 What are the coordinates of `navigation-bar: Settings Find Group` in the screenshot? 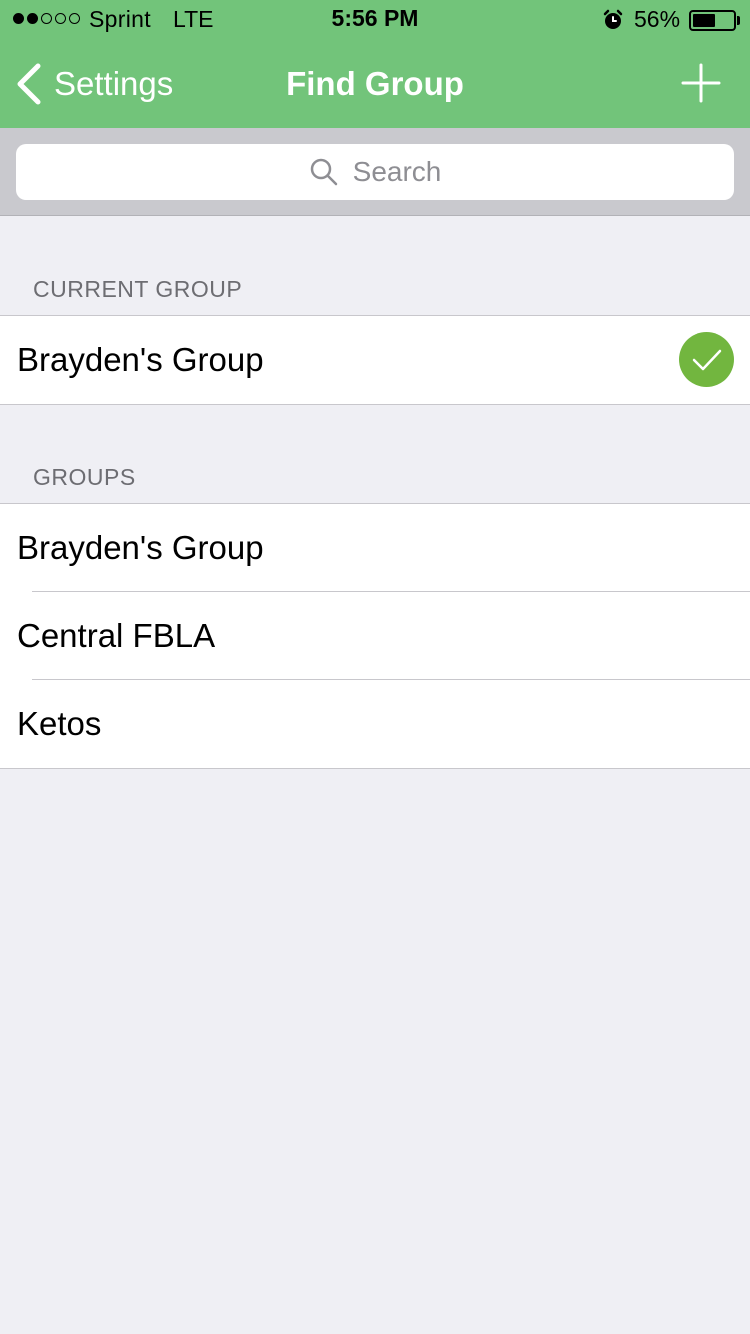 It's located at (375, 84).